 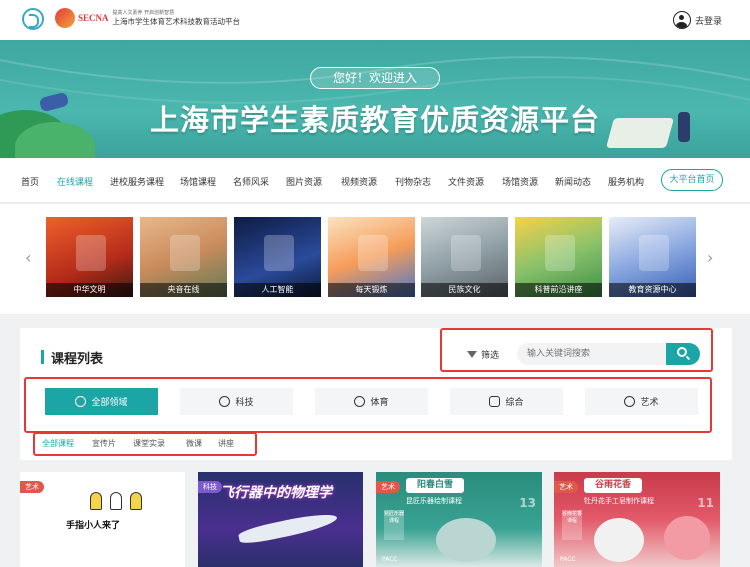 What do you see at coordinates (277, 290) in the screenshot?
I see `carousel-card-label: 人工智能` at bounding box center [277, 290].